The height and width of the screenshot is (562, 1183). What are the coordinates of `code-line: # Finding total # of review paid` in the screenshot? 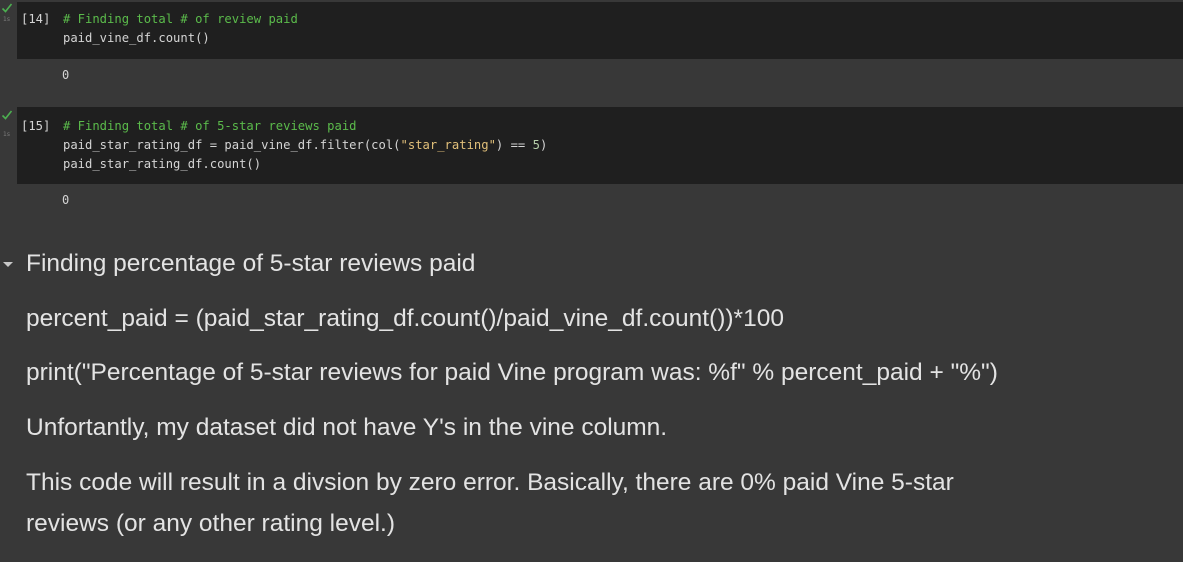 It's located at (180, 19).